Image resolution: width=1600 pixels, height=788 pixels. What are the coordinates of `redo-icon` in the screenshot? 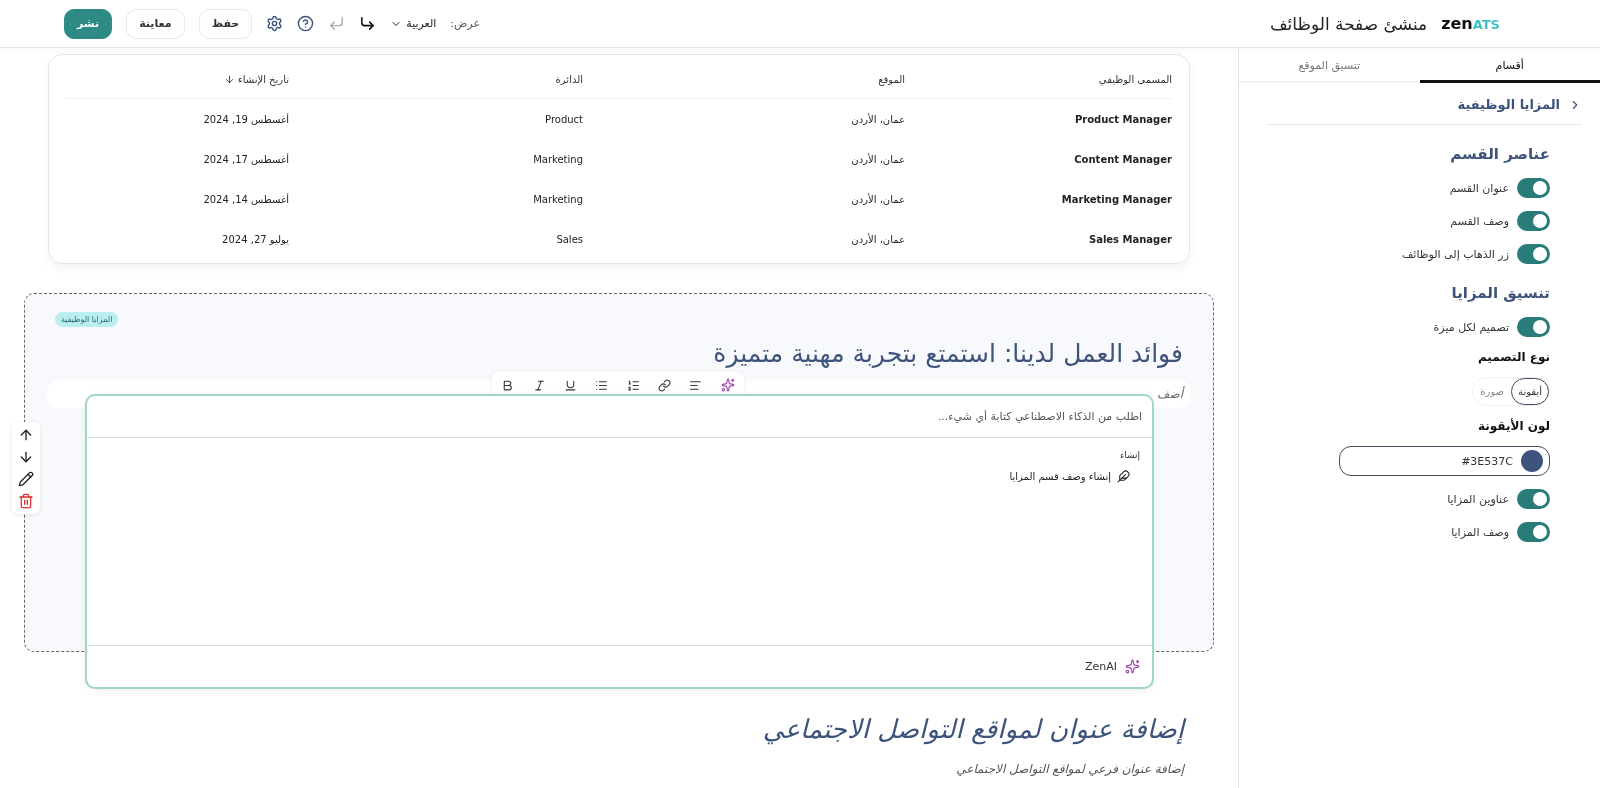 It's located at (368, 23).